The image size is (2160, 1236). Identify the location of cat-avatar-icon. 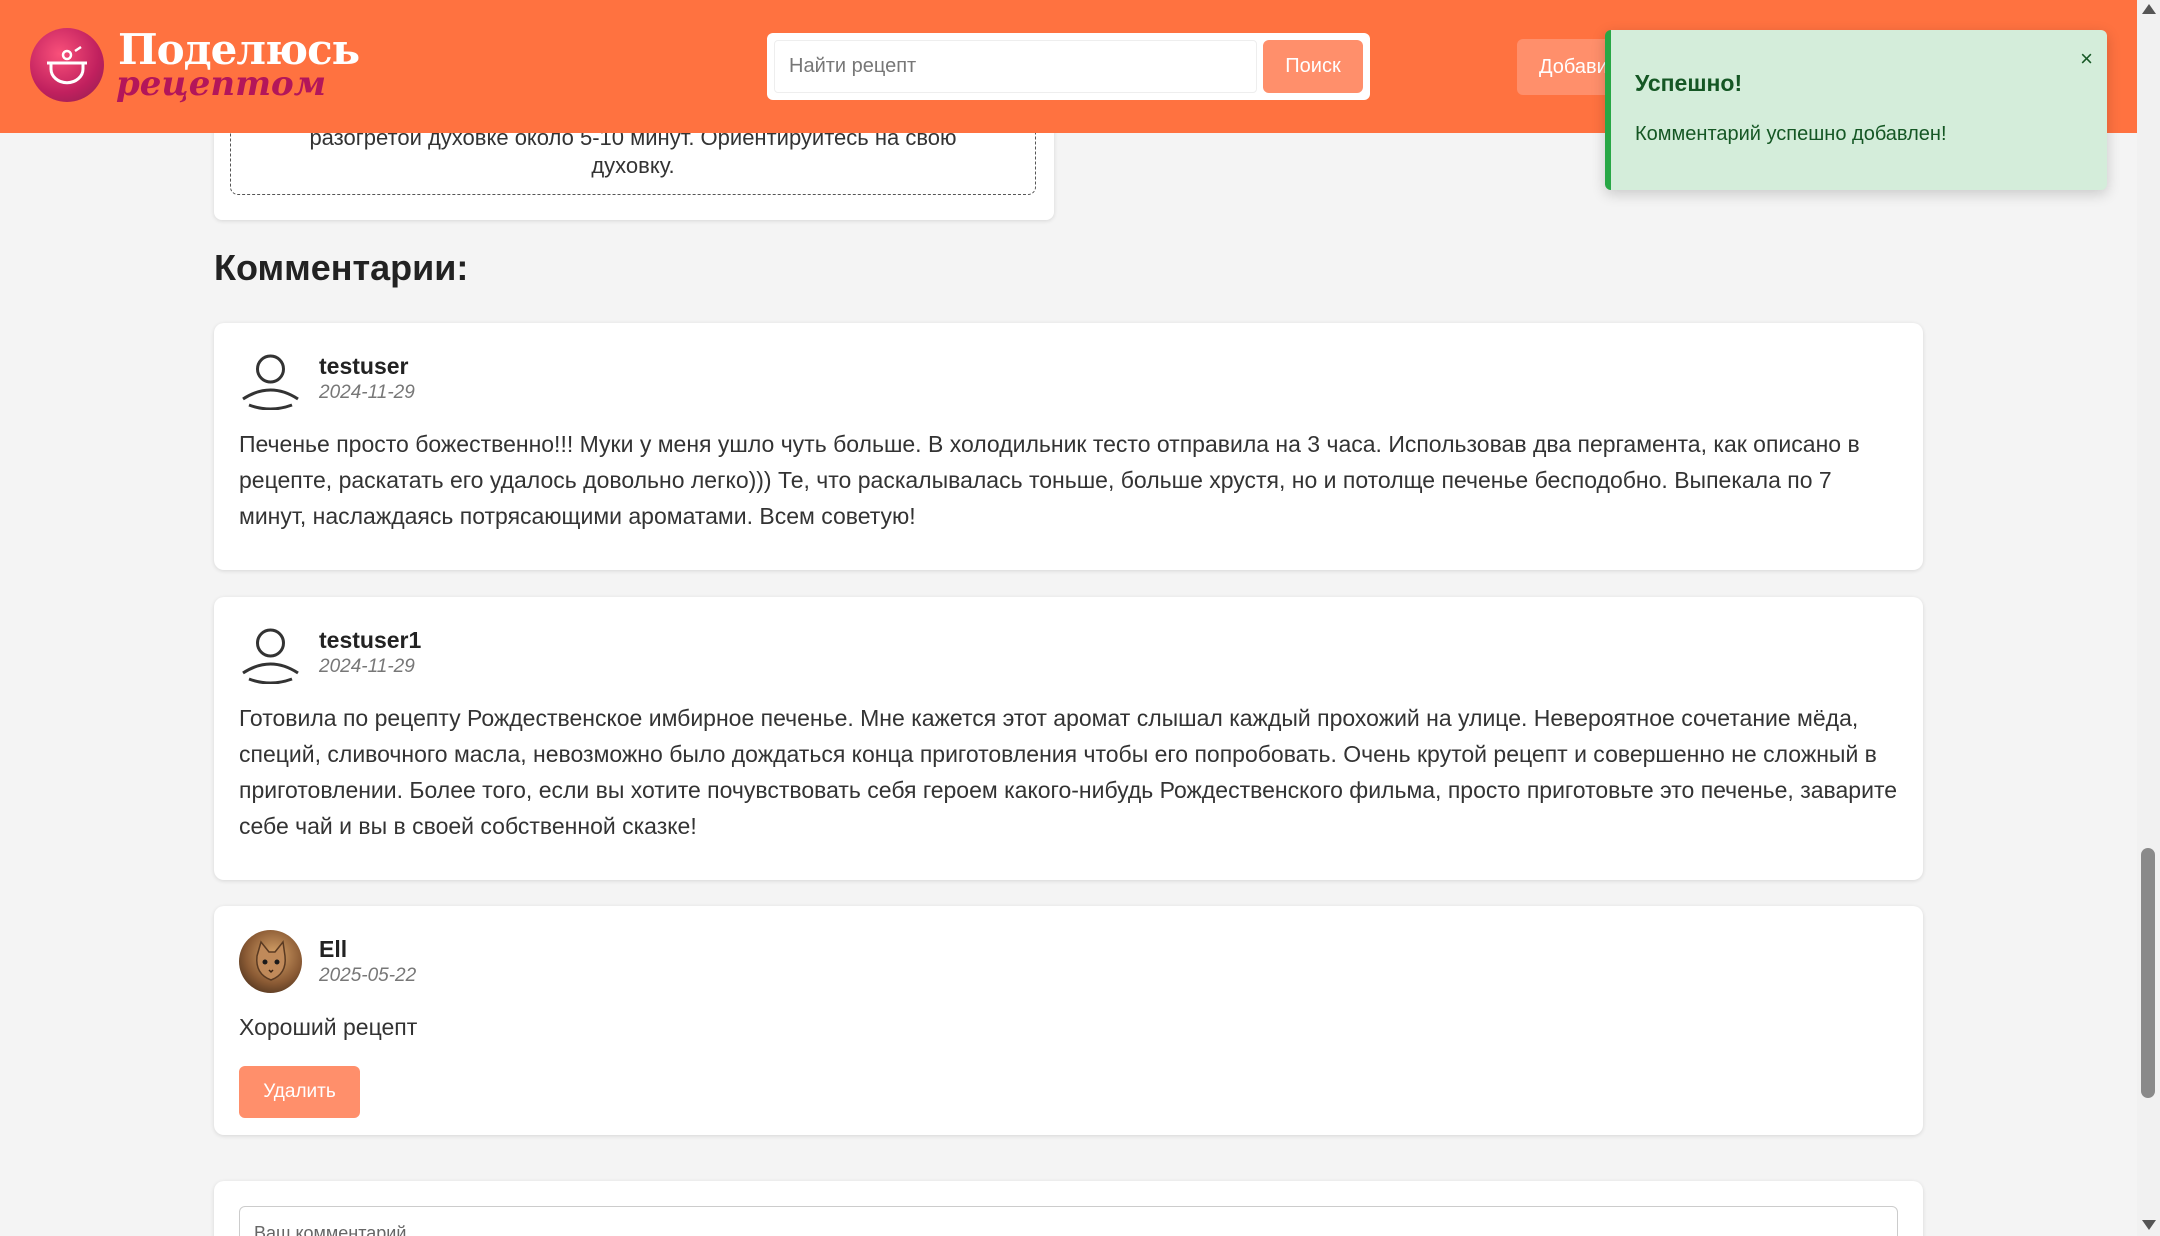
(270, 961).